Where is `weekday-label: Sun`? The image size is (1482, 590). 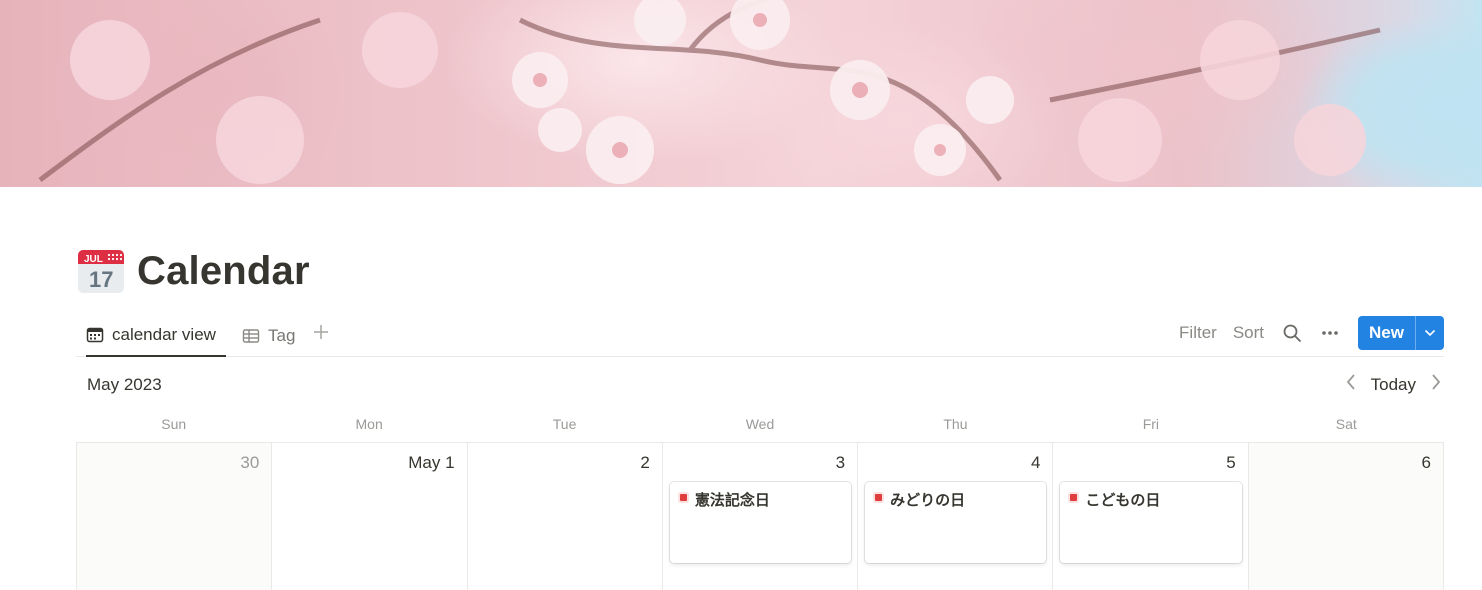
weekday-label: Sun is located at coordinates (174, 424).